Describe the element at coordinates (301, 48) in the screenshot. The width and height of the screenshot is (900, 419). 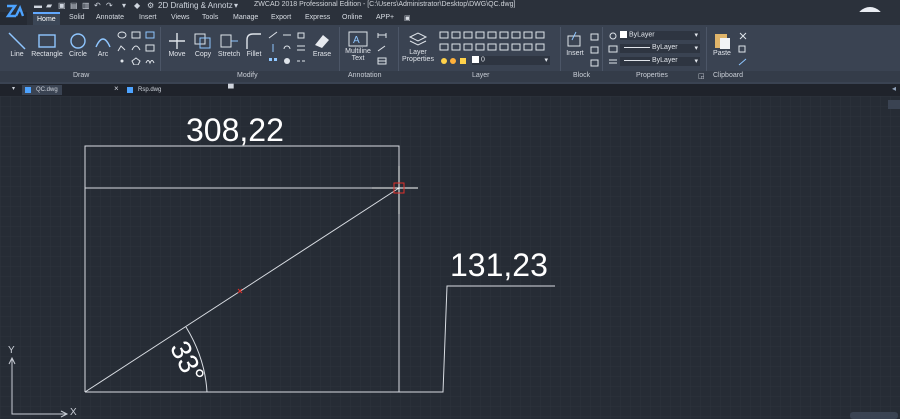
I see `offset-icon` at that location.